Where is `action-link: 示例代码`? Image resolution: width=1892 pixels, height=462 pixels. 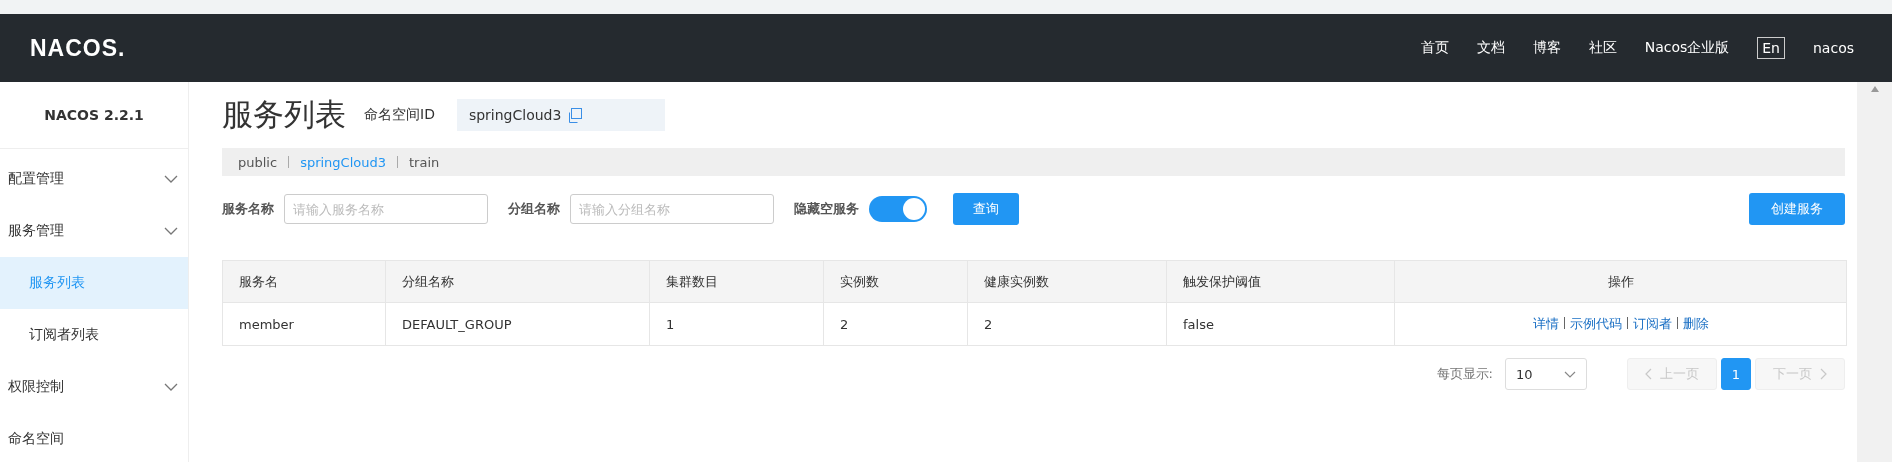 action-link: 示例代码 is located at coordinates (1595, 323).